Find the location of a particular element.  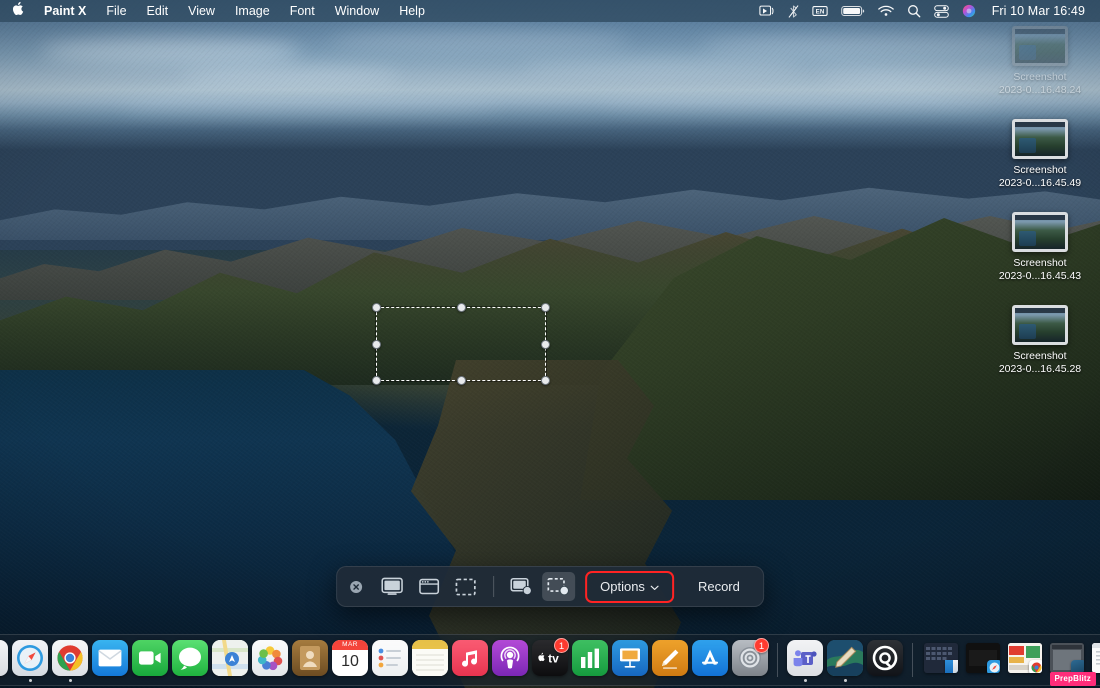

dock-item-apple-tv: 1 tv is located at coordinates (550, 660).